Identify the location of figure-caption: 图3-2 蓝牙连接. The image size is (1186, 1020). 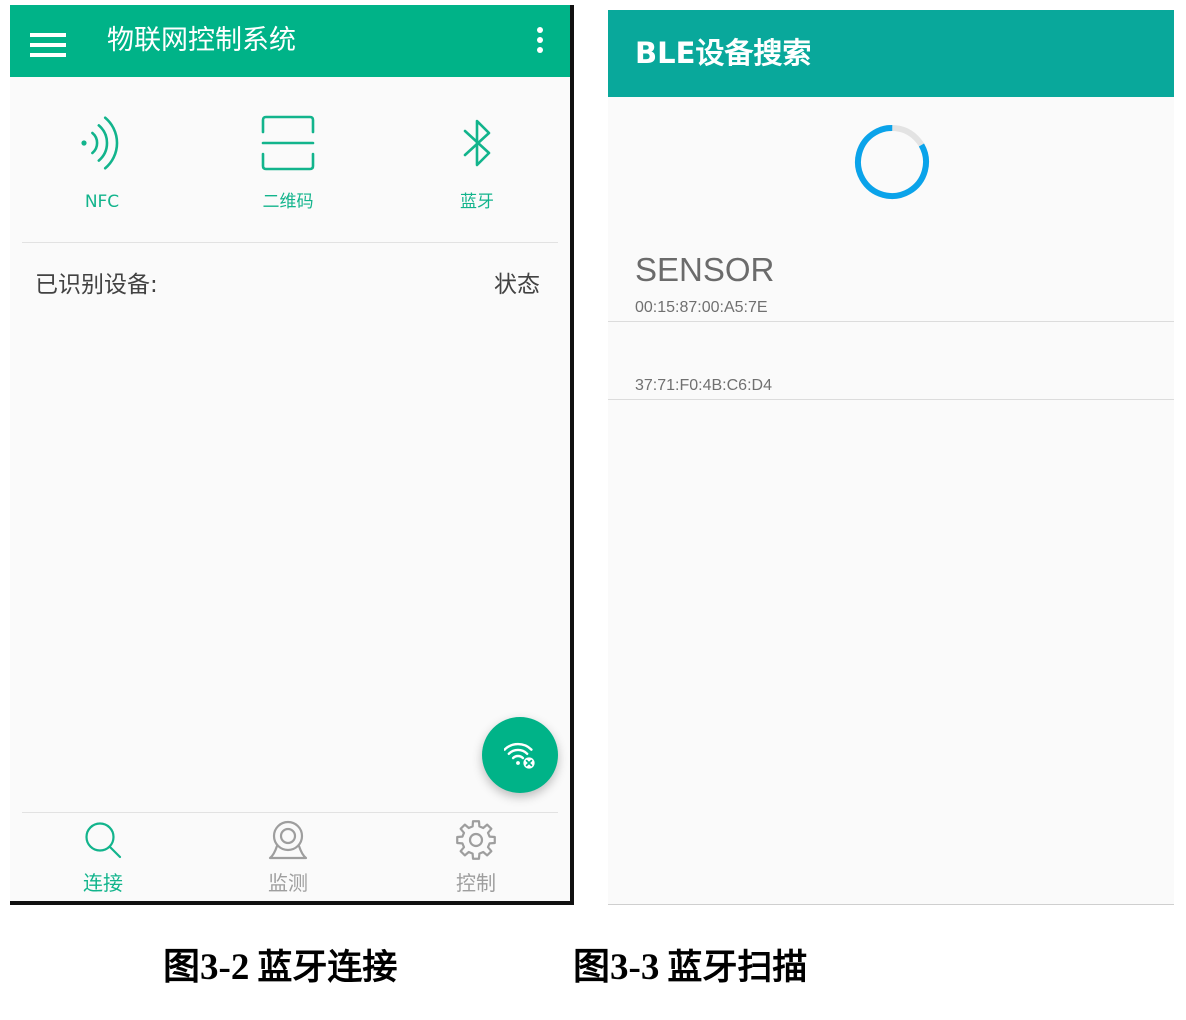
(280, 968).